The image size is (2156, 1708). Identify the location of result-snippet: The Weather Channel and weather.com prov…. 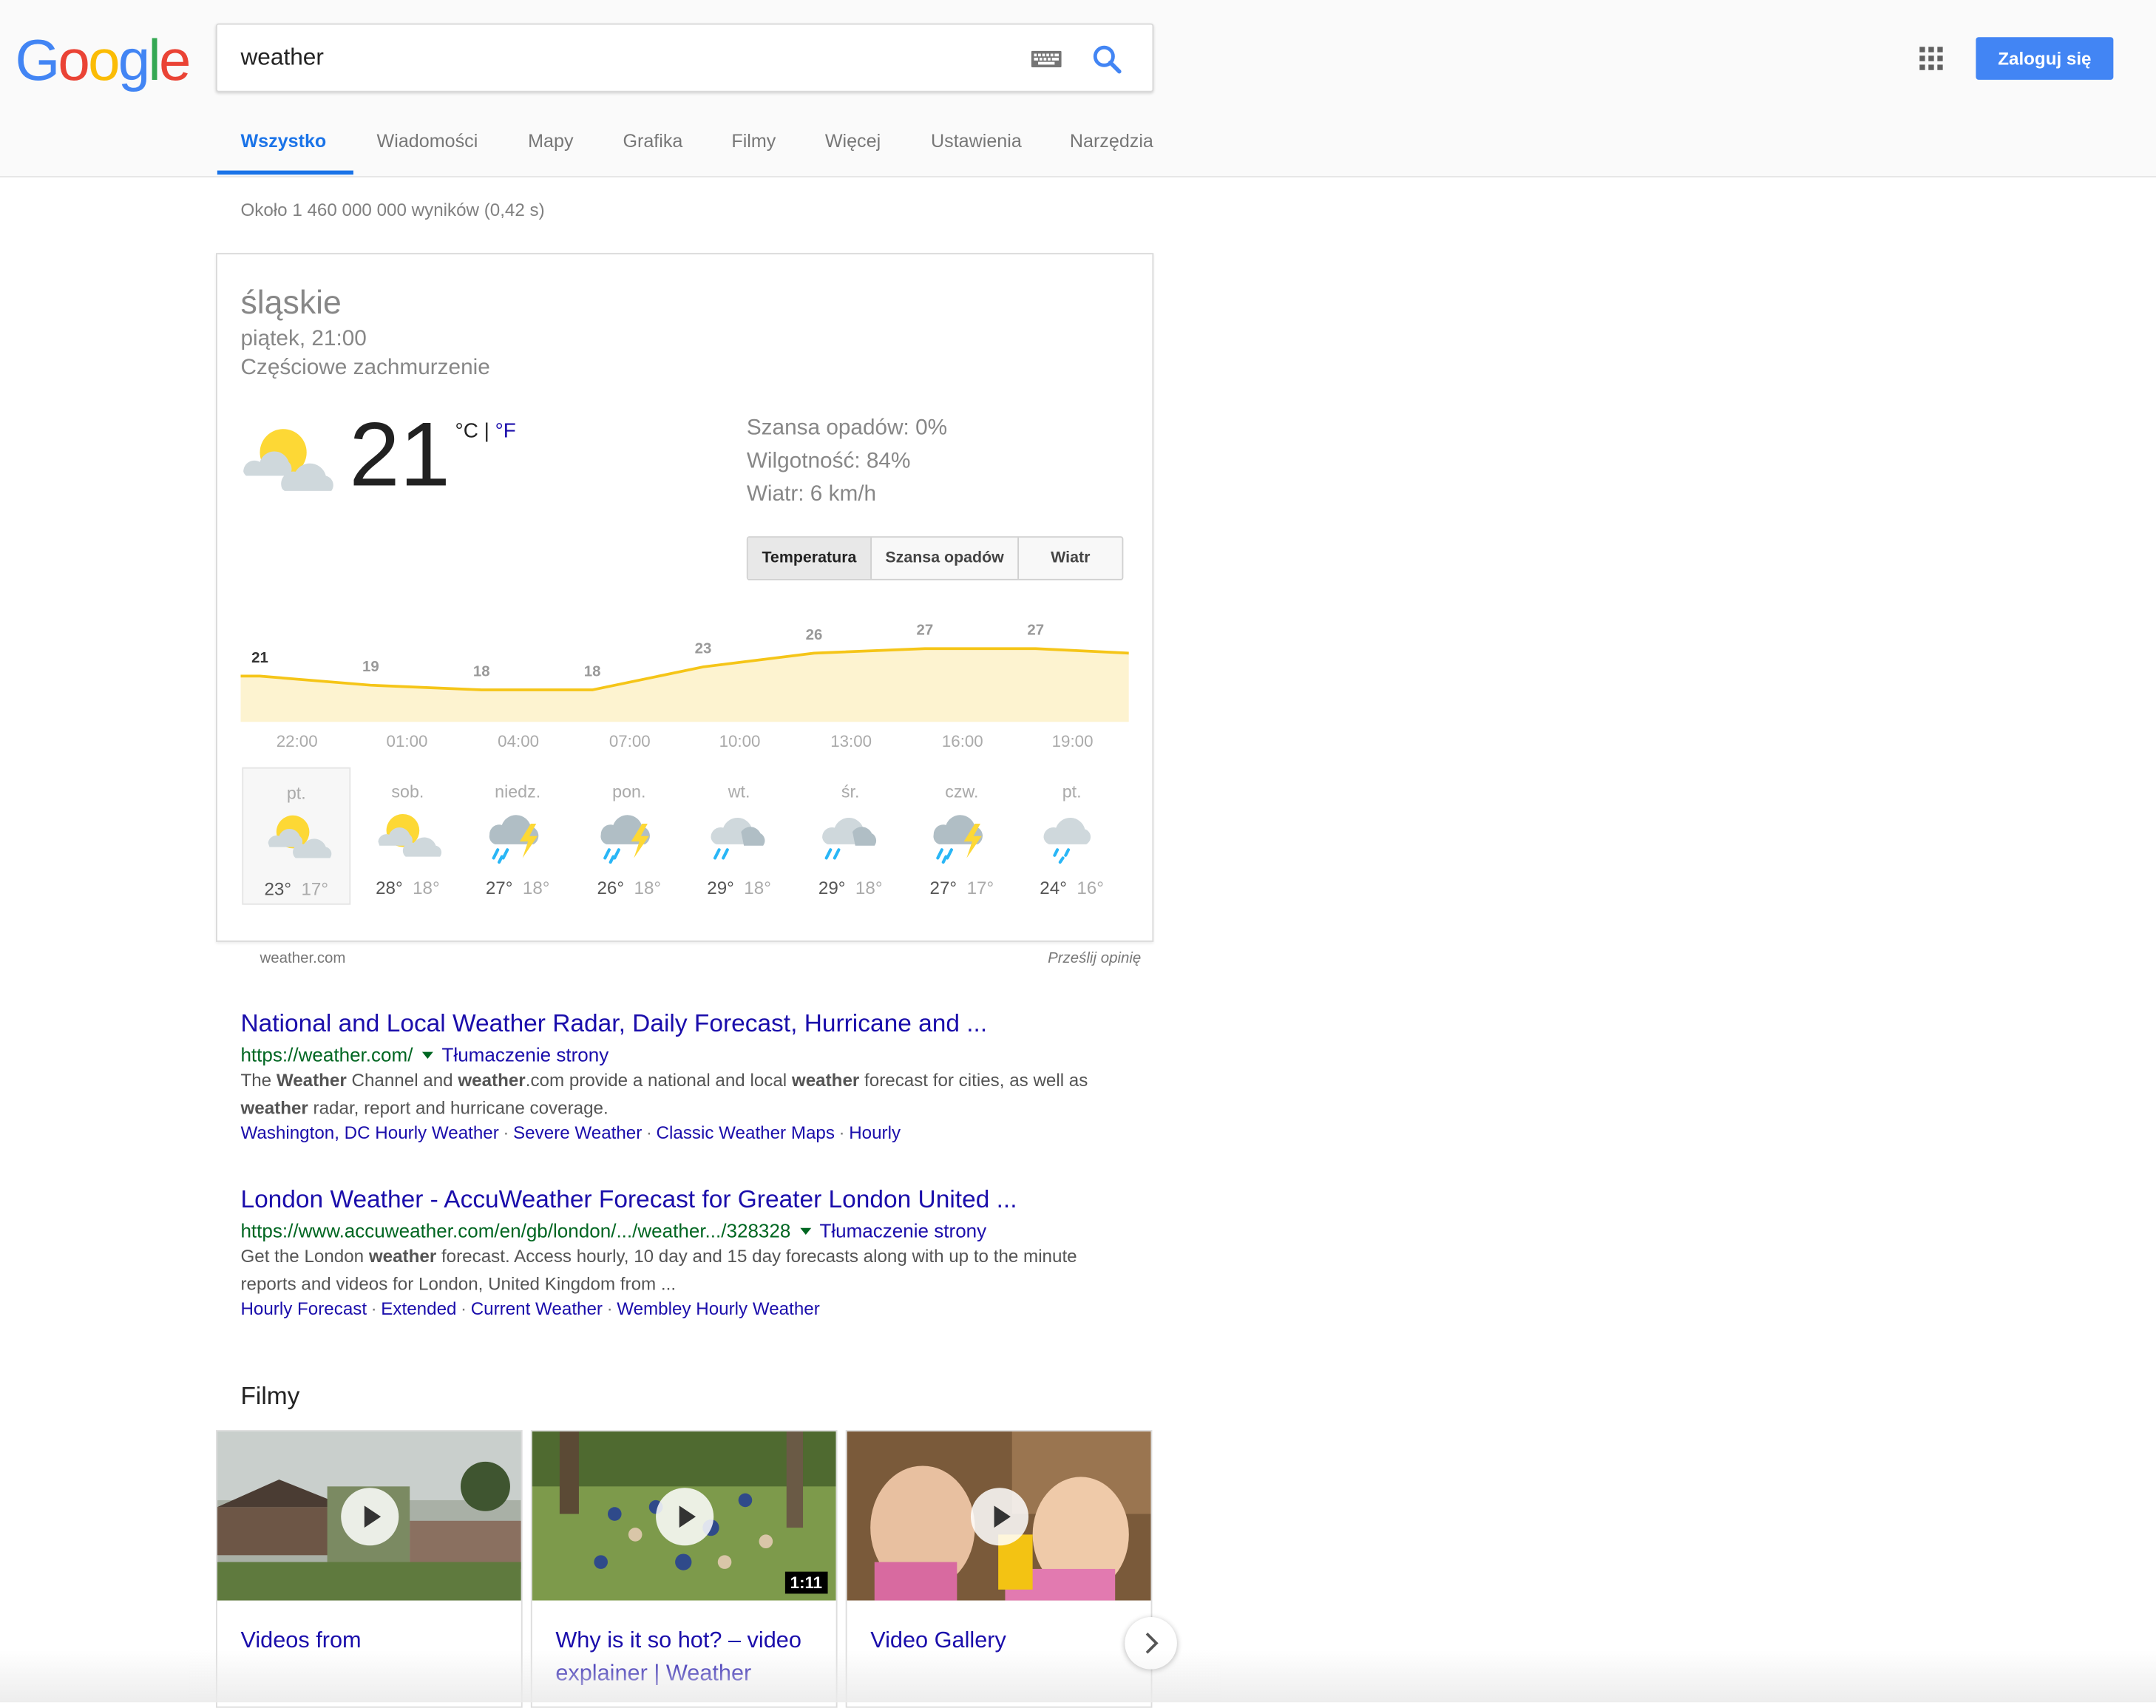
(687, 1094).